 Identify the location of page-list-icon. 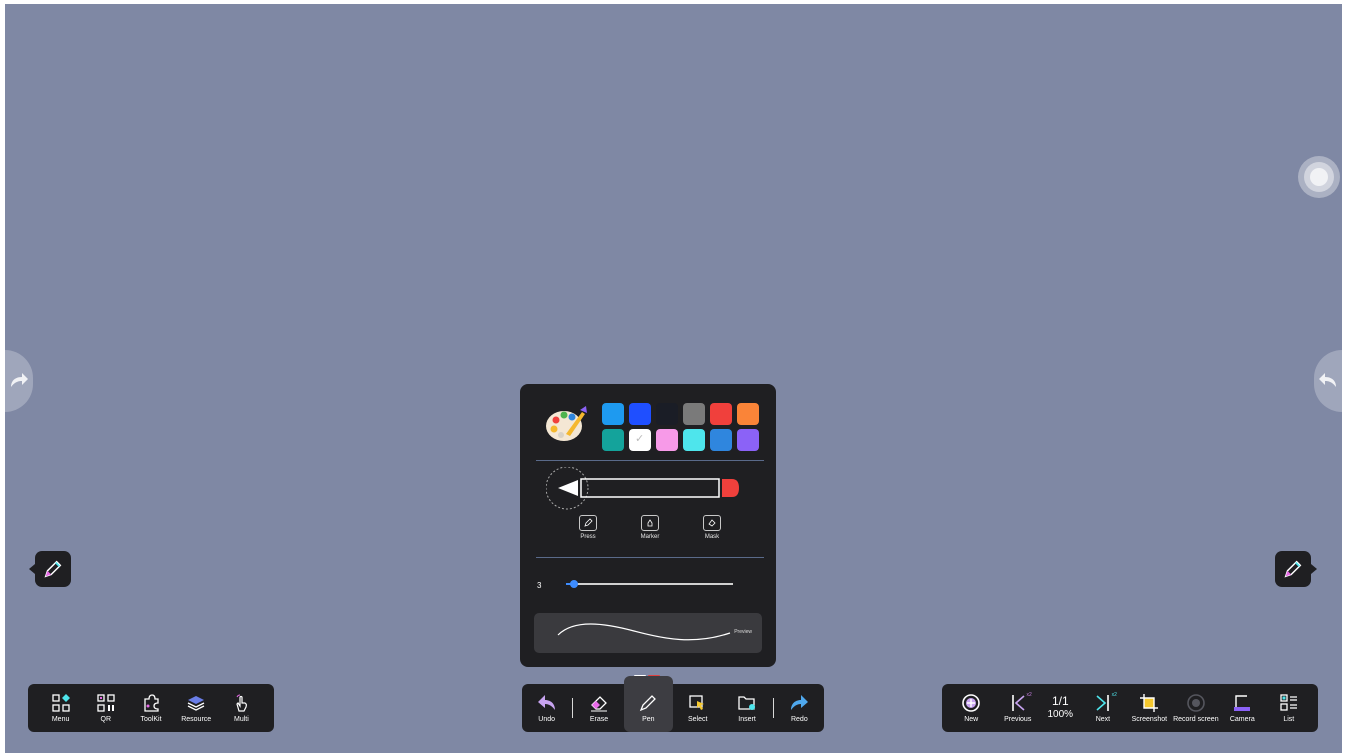
(1289, 703).